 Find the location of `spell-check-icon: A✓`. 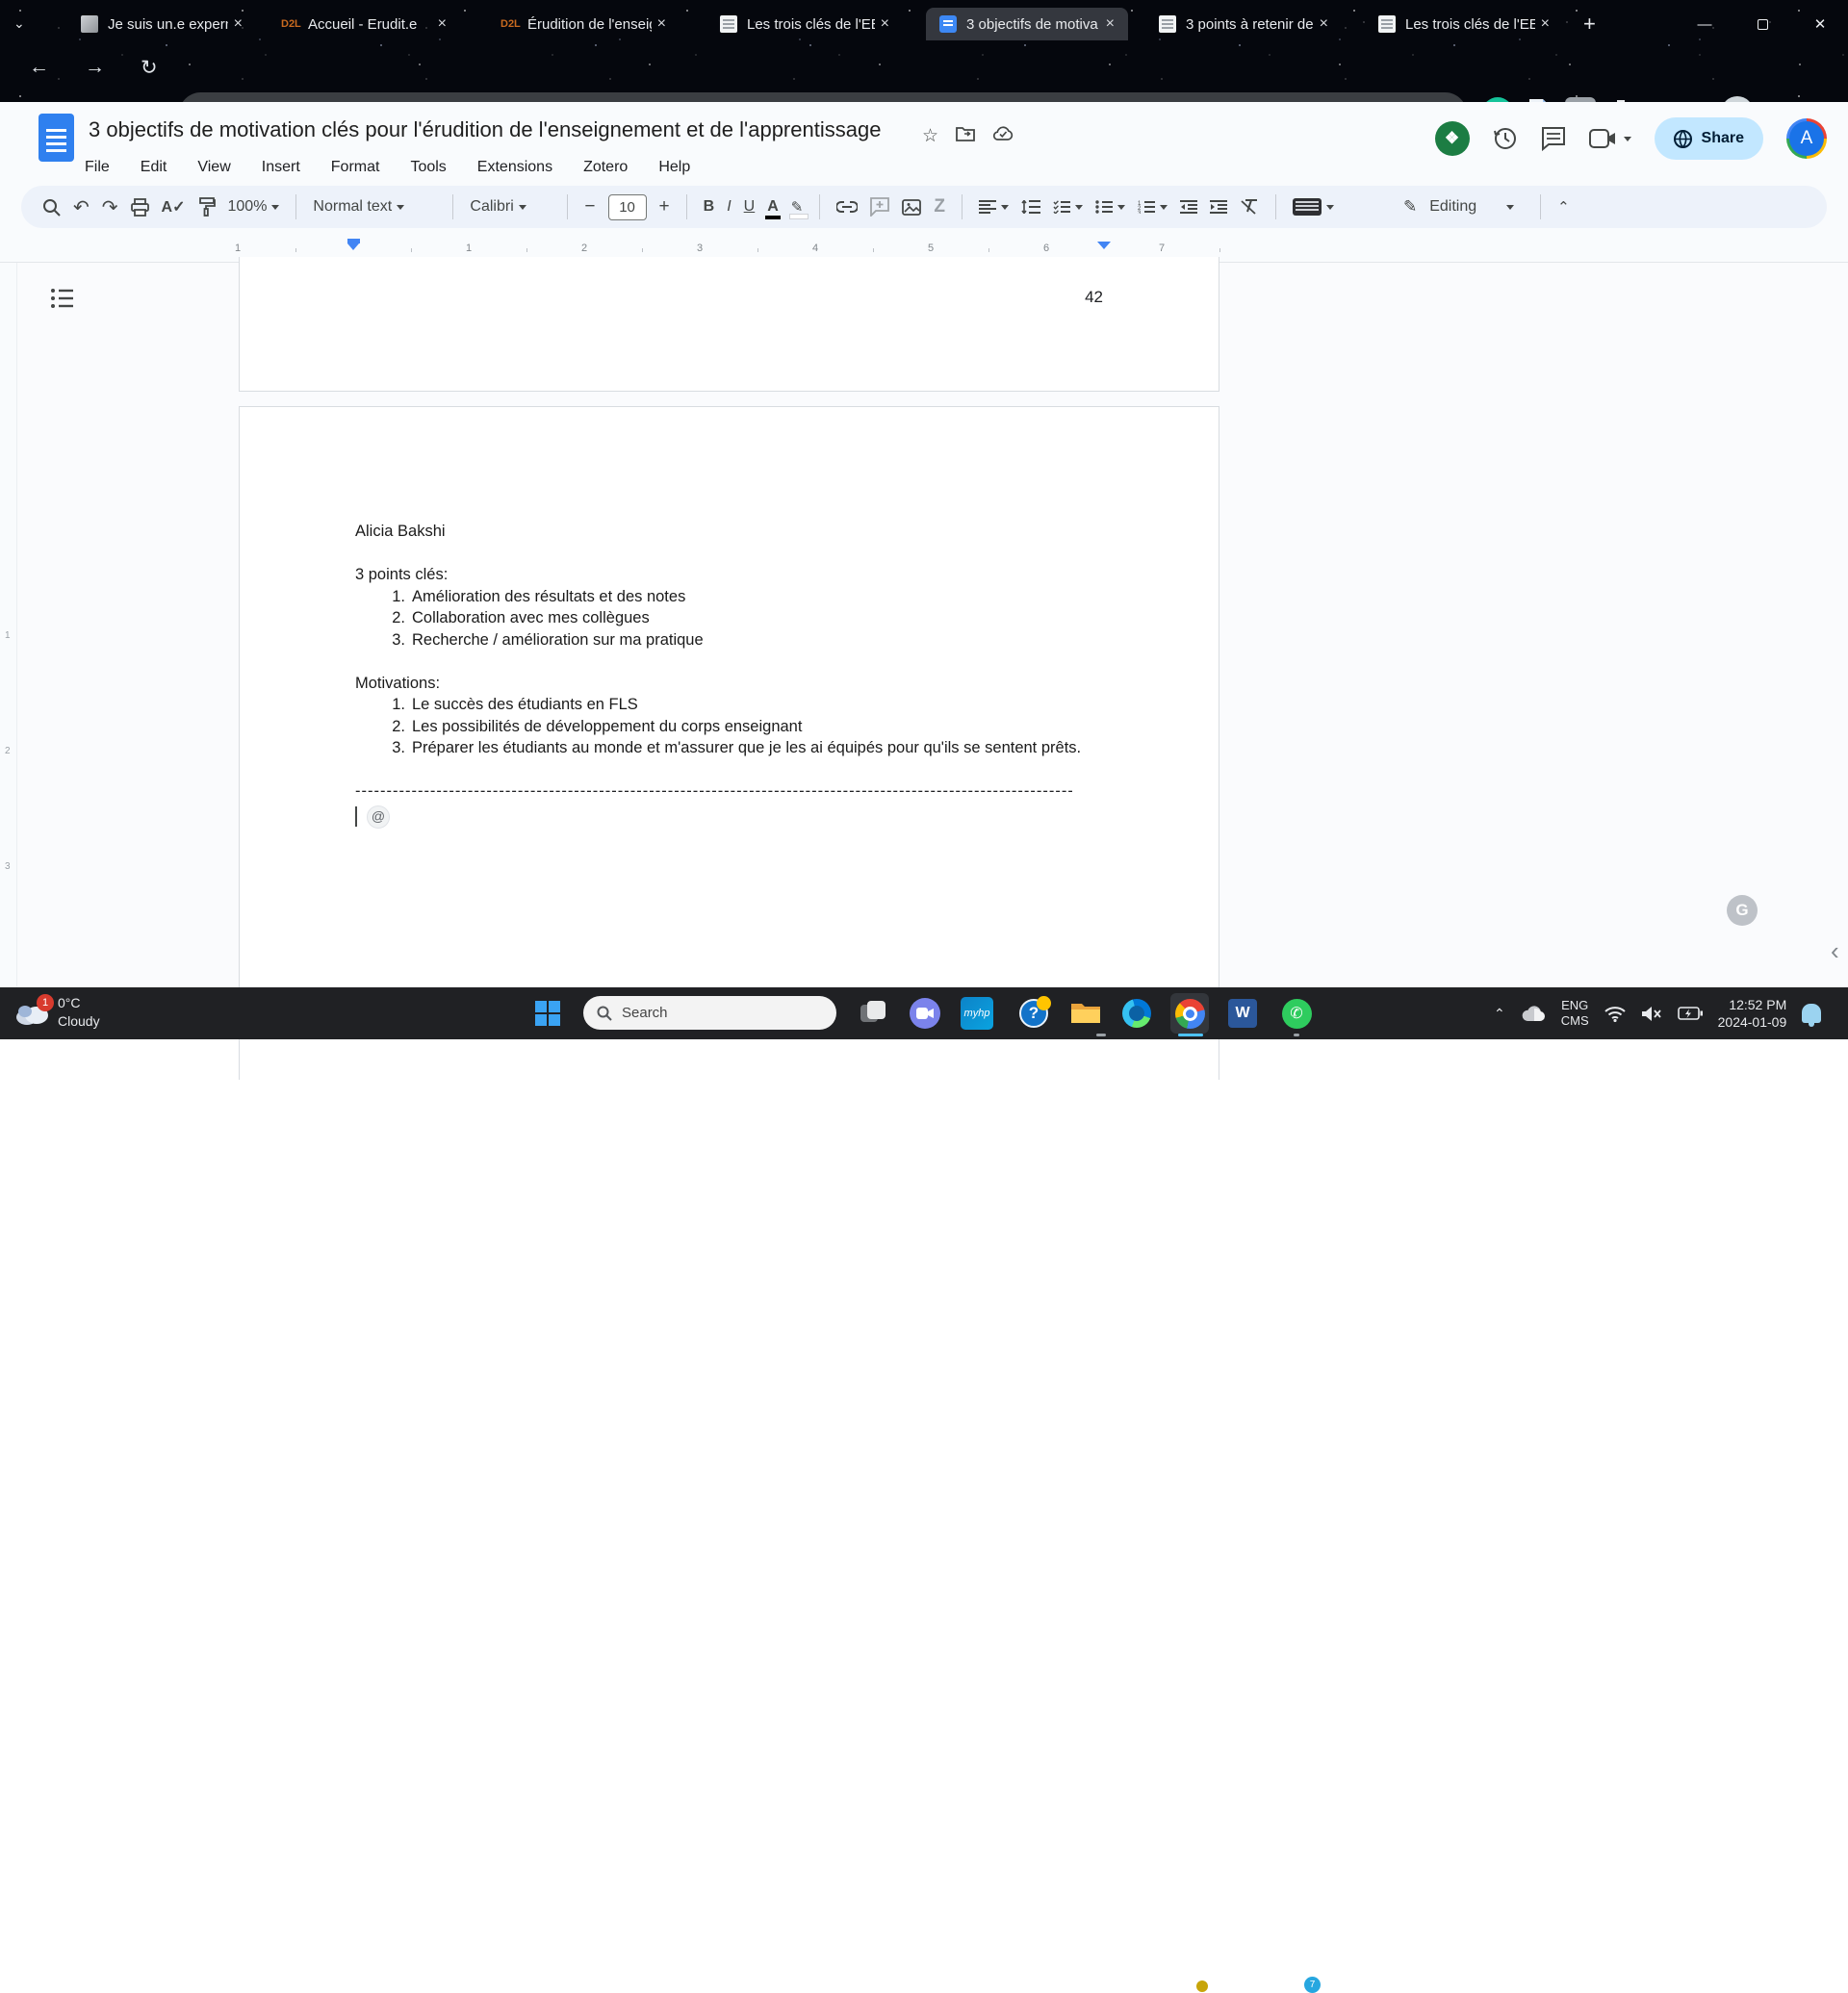

spell-check-icon: A✓ is located at coordinates (174, 207).